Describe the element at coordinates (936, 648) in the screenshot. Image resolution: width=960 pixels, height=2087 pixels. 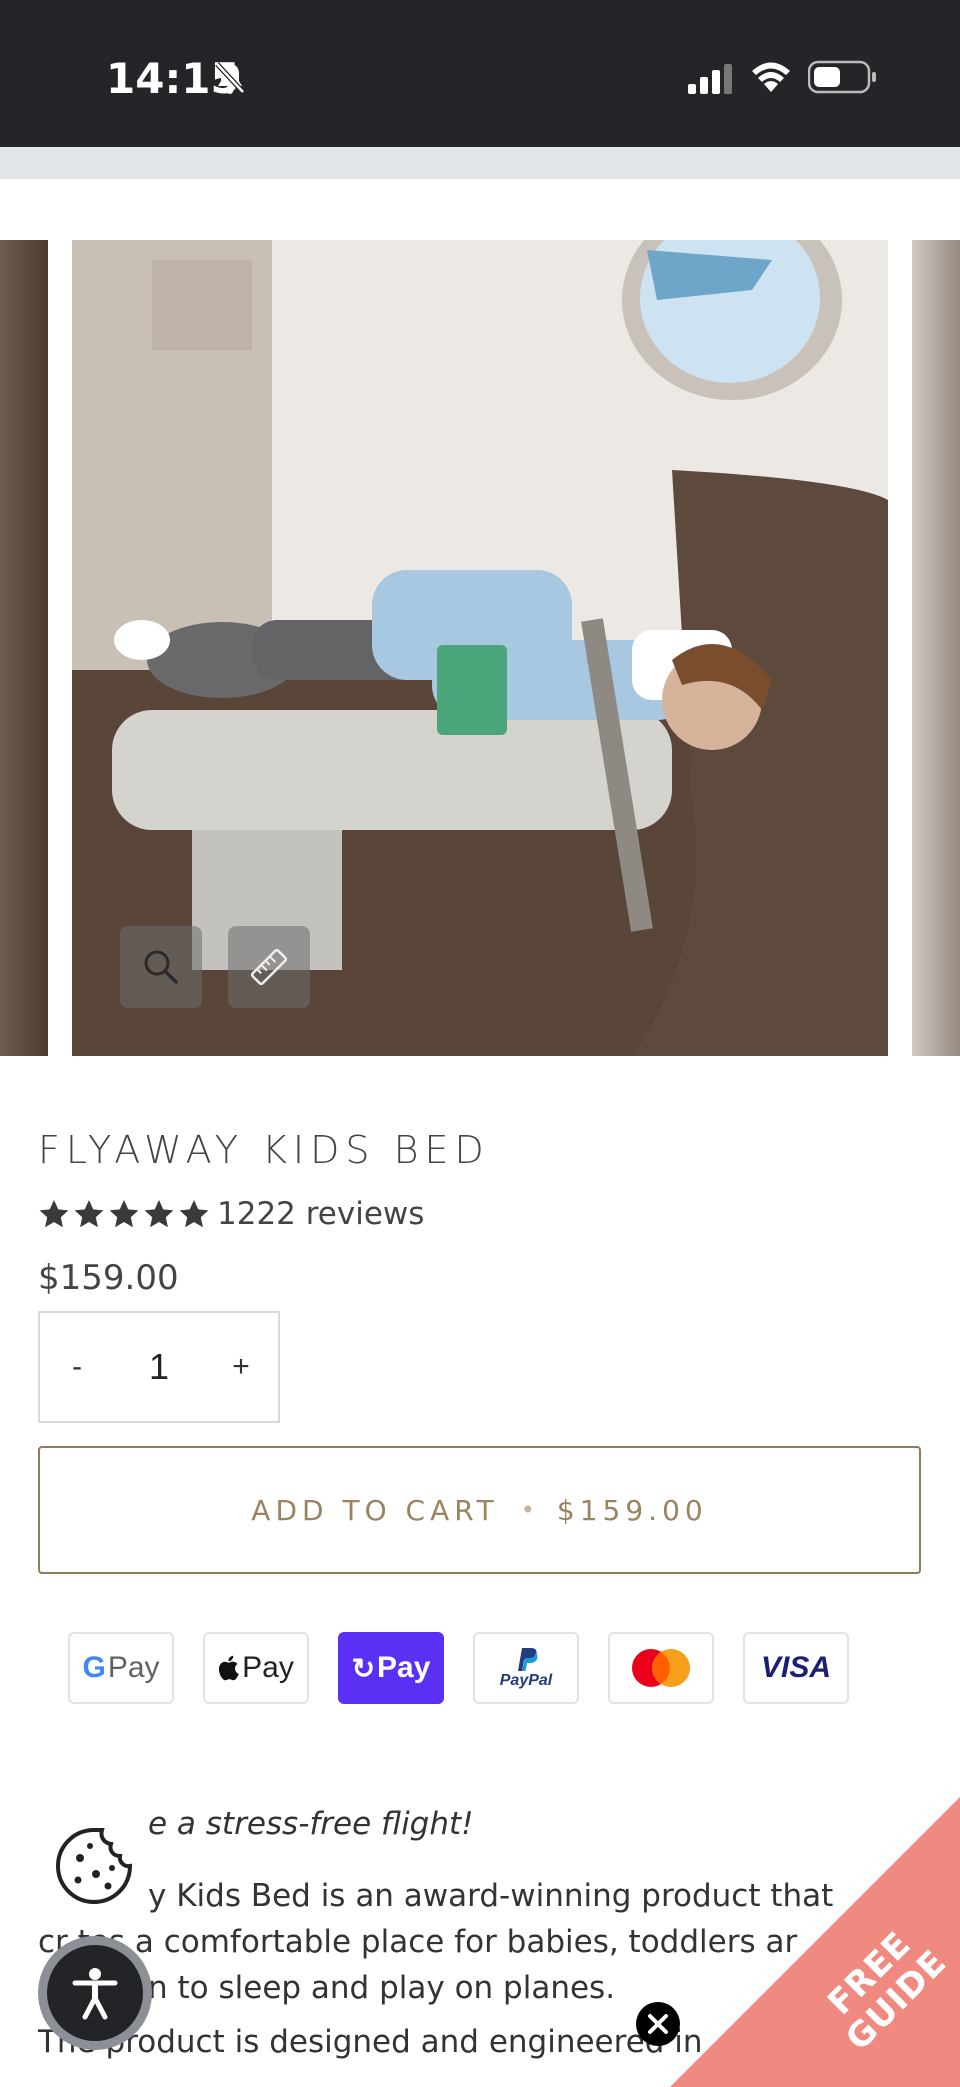
I see `gallery-slide-next` at that location.